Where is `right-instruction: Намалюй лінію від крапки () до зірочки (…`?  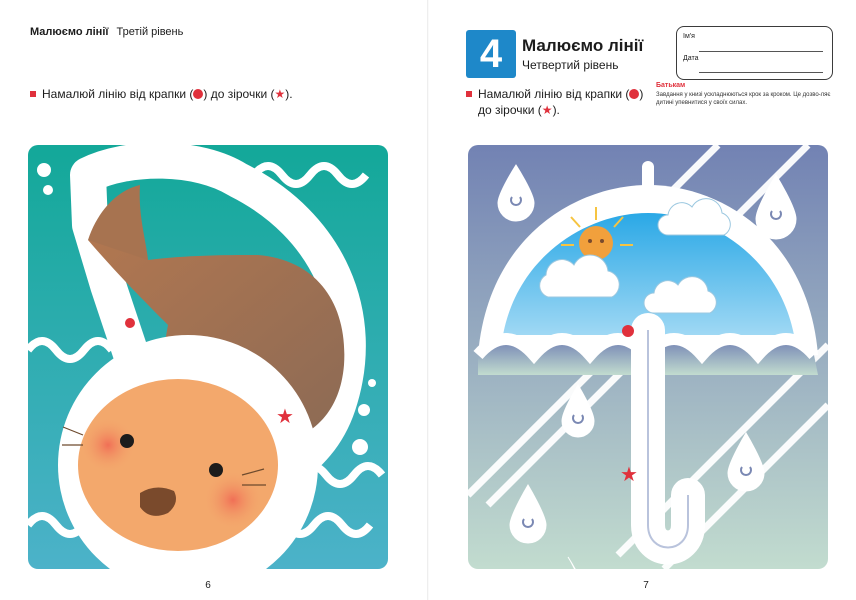 right-instruction: Намалюй лінію від крапки () до зірочки (… is located at coordinates (554, 102).